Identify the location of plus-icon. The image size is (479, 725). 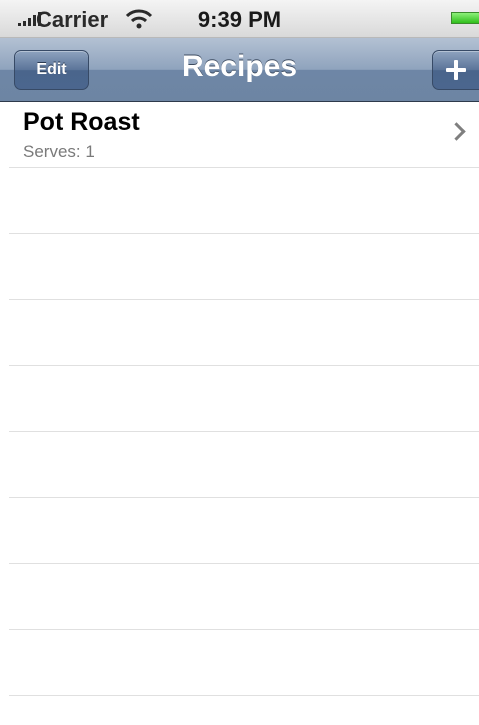
(456, 70).